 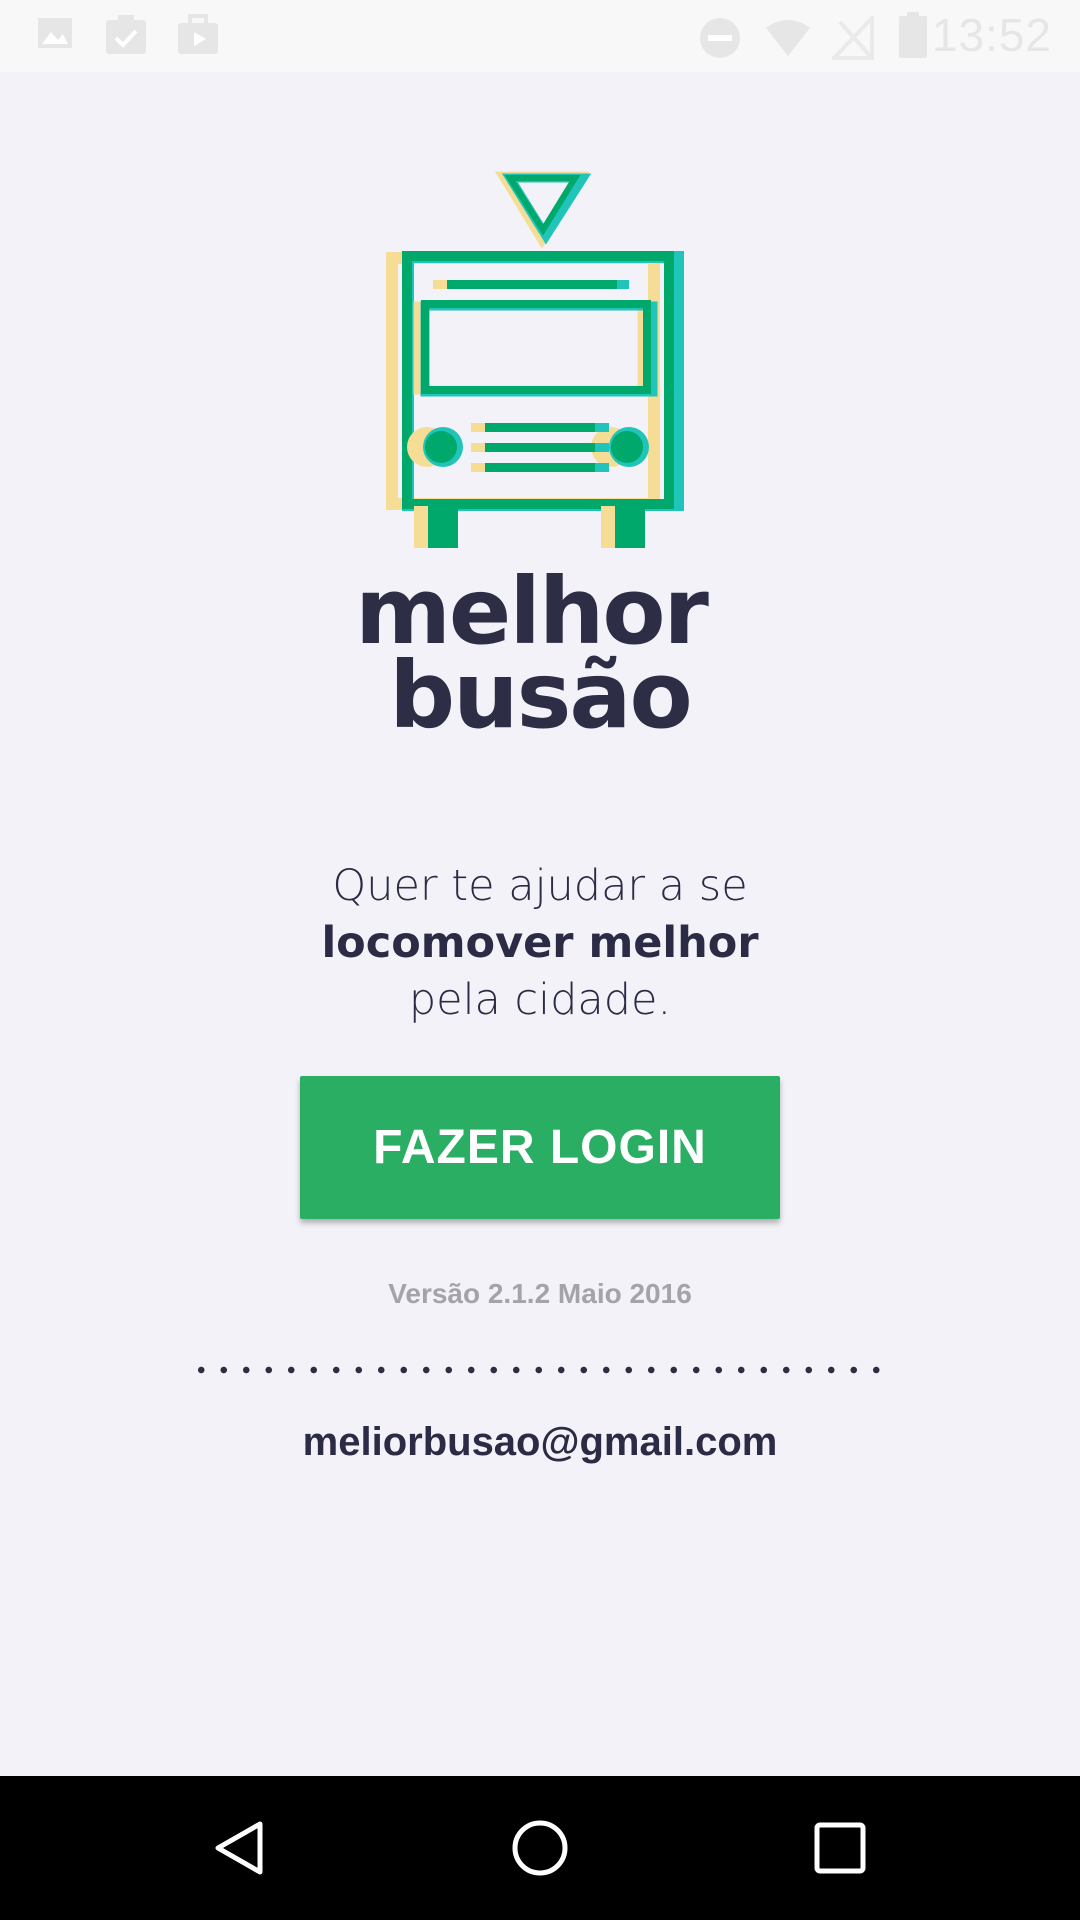 I want to click on app-name-line2: busão, so click(x=540, y=695).